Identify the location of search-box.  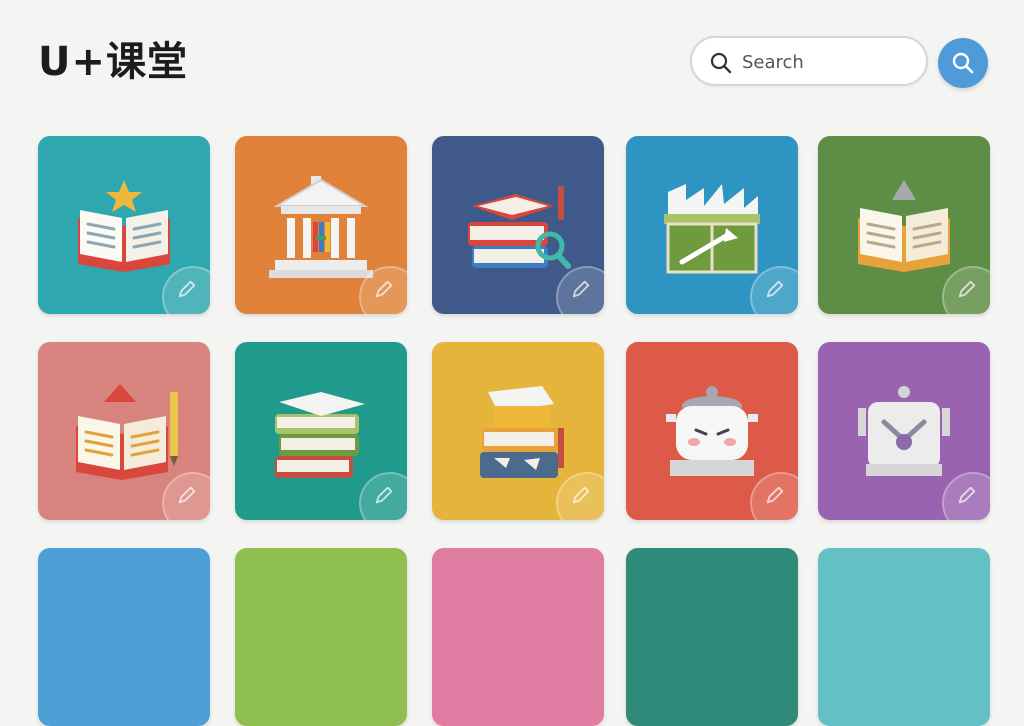
(809, 61).